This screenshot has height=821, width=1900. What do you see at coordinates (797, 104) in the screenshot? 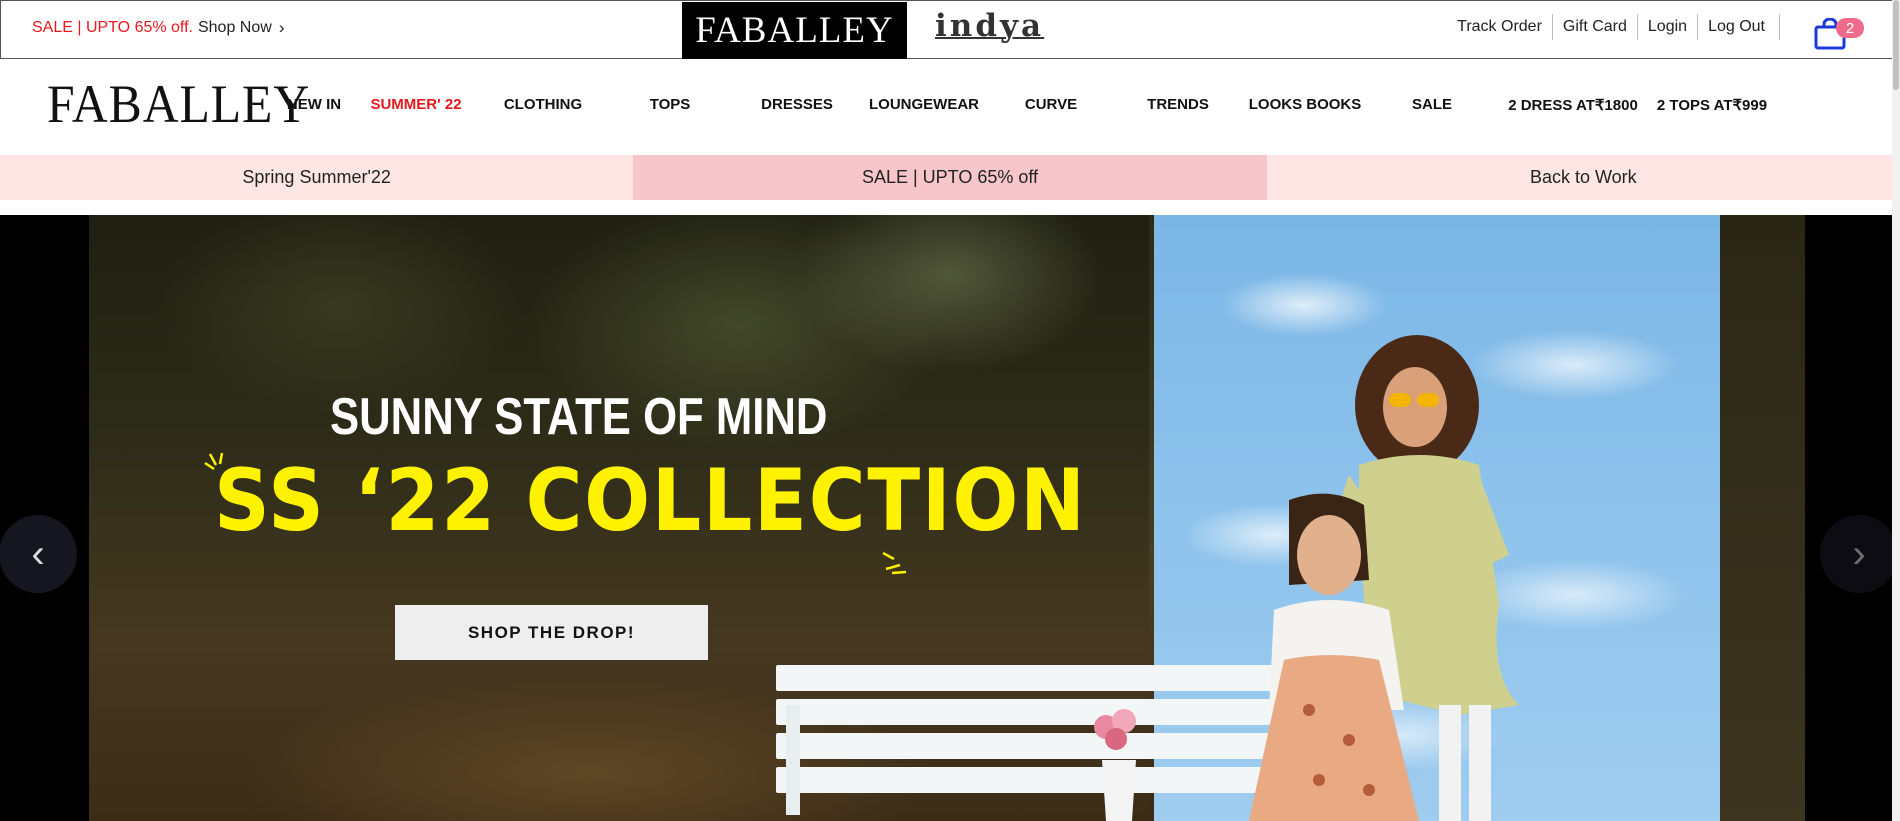
I see `nav-item-dresses: DRESSES` at bounding box center [797, 104].